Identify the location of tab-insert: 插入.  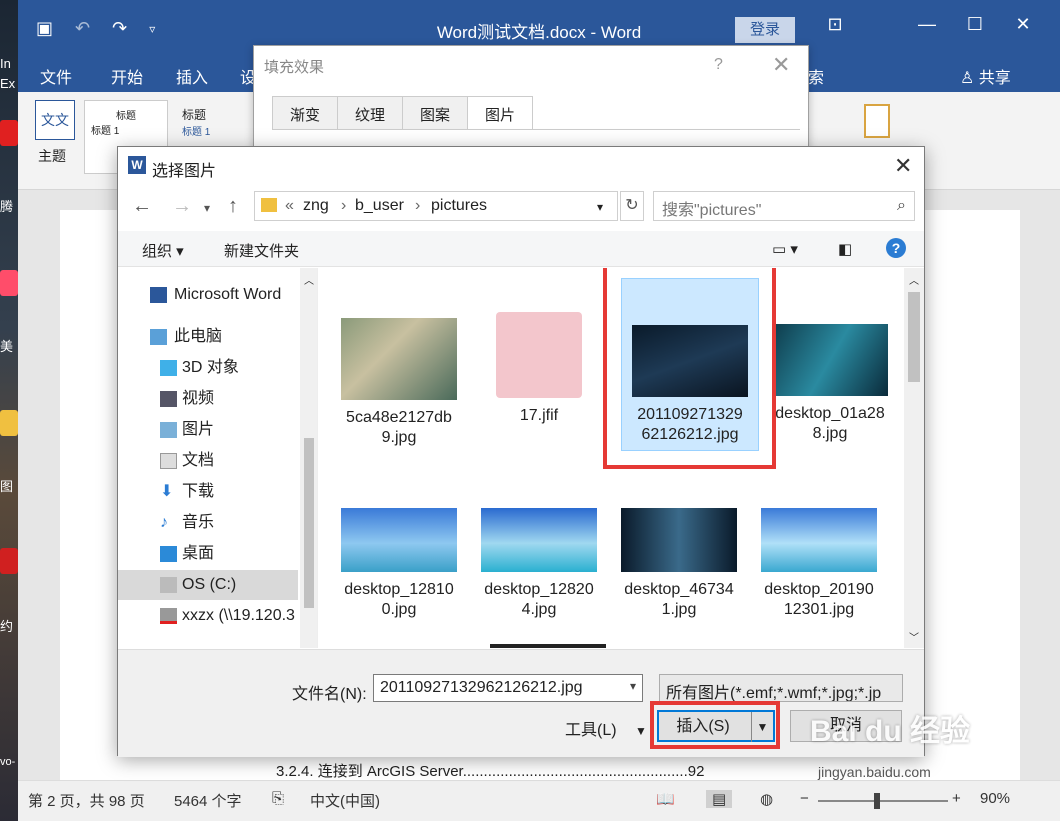
(192, 76).